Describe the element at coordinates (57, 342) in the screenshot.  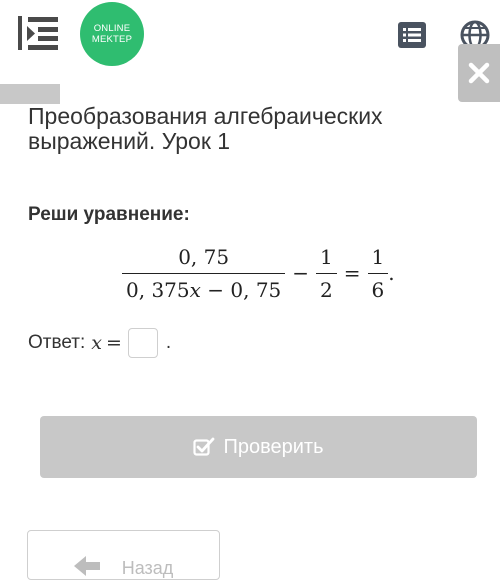
I see `answer-label: Ответ:` at that location.